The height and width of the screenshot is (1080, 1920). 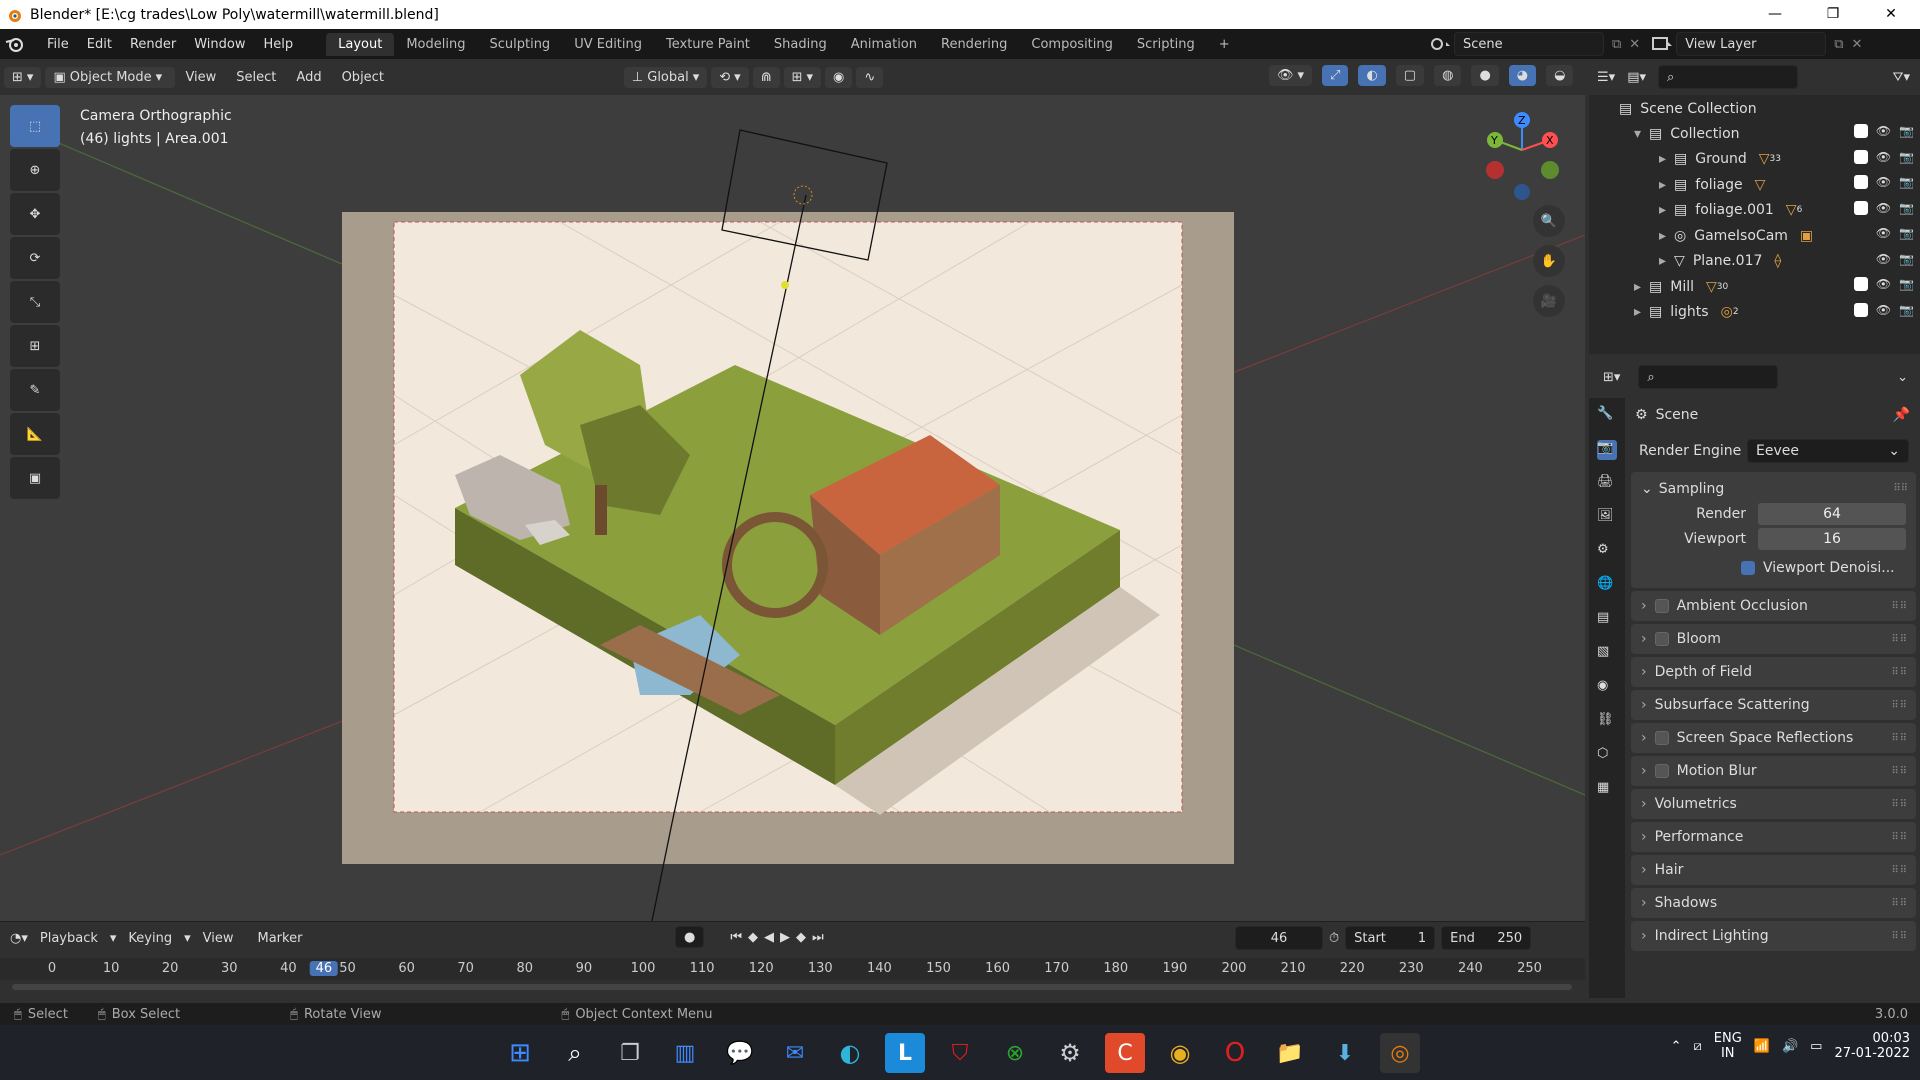 I want to click on viewport-menu-object: Object, so click(x=363, y=77).